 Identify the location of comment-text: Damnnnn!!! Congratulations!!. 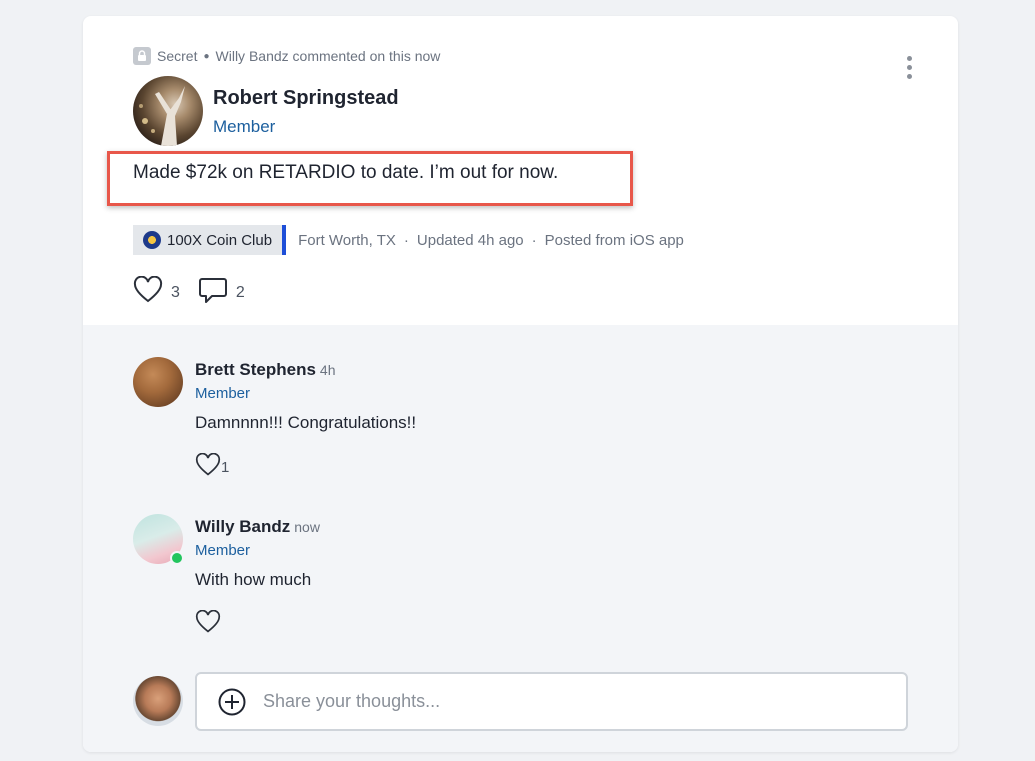
(306, 422).